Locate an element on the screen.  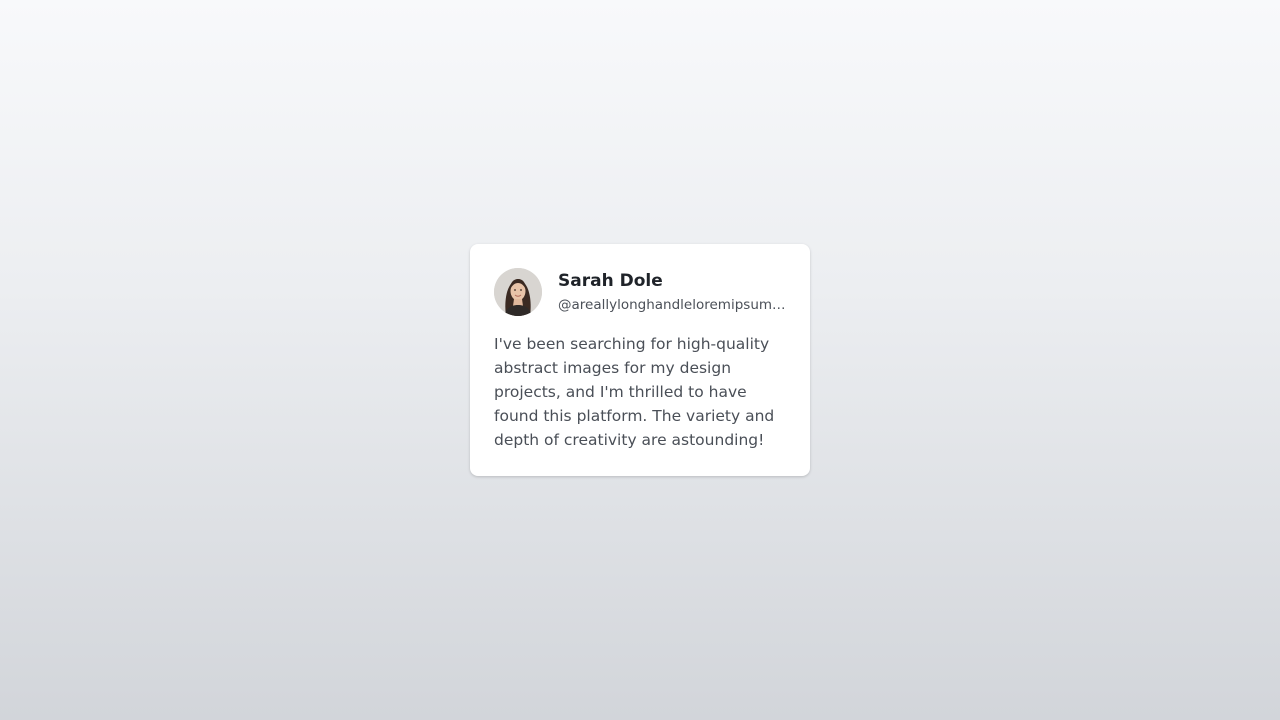
avatar-photo-icon is located at coordinates (518, 292).